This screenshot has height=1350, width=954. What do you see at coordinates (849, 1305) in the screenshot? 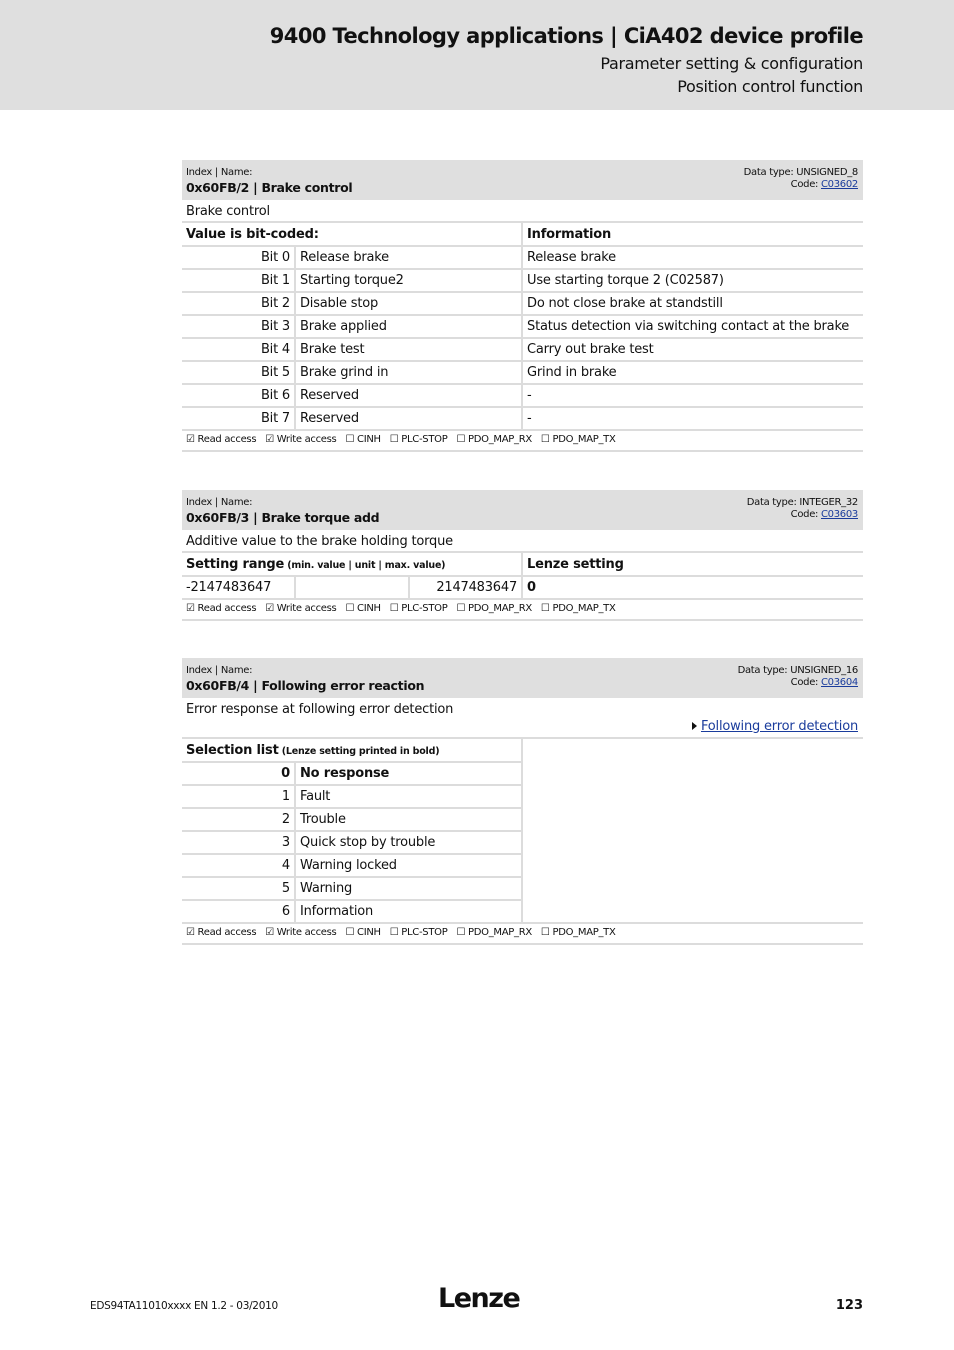
I see `page-number: 123` at bounding box center [849, 1305].